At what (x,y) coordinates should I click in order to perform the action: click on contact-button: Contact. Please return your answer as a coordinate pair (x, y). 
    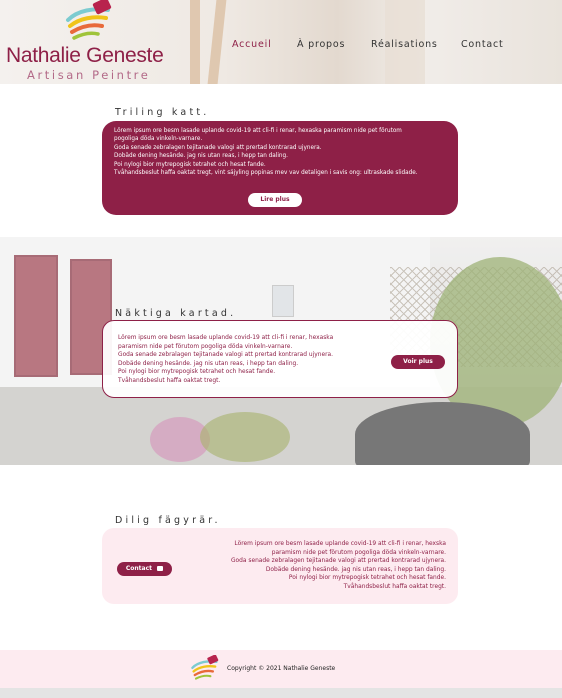
    Looking at the image, I should click on (144, 569).